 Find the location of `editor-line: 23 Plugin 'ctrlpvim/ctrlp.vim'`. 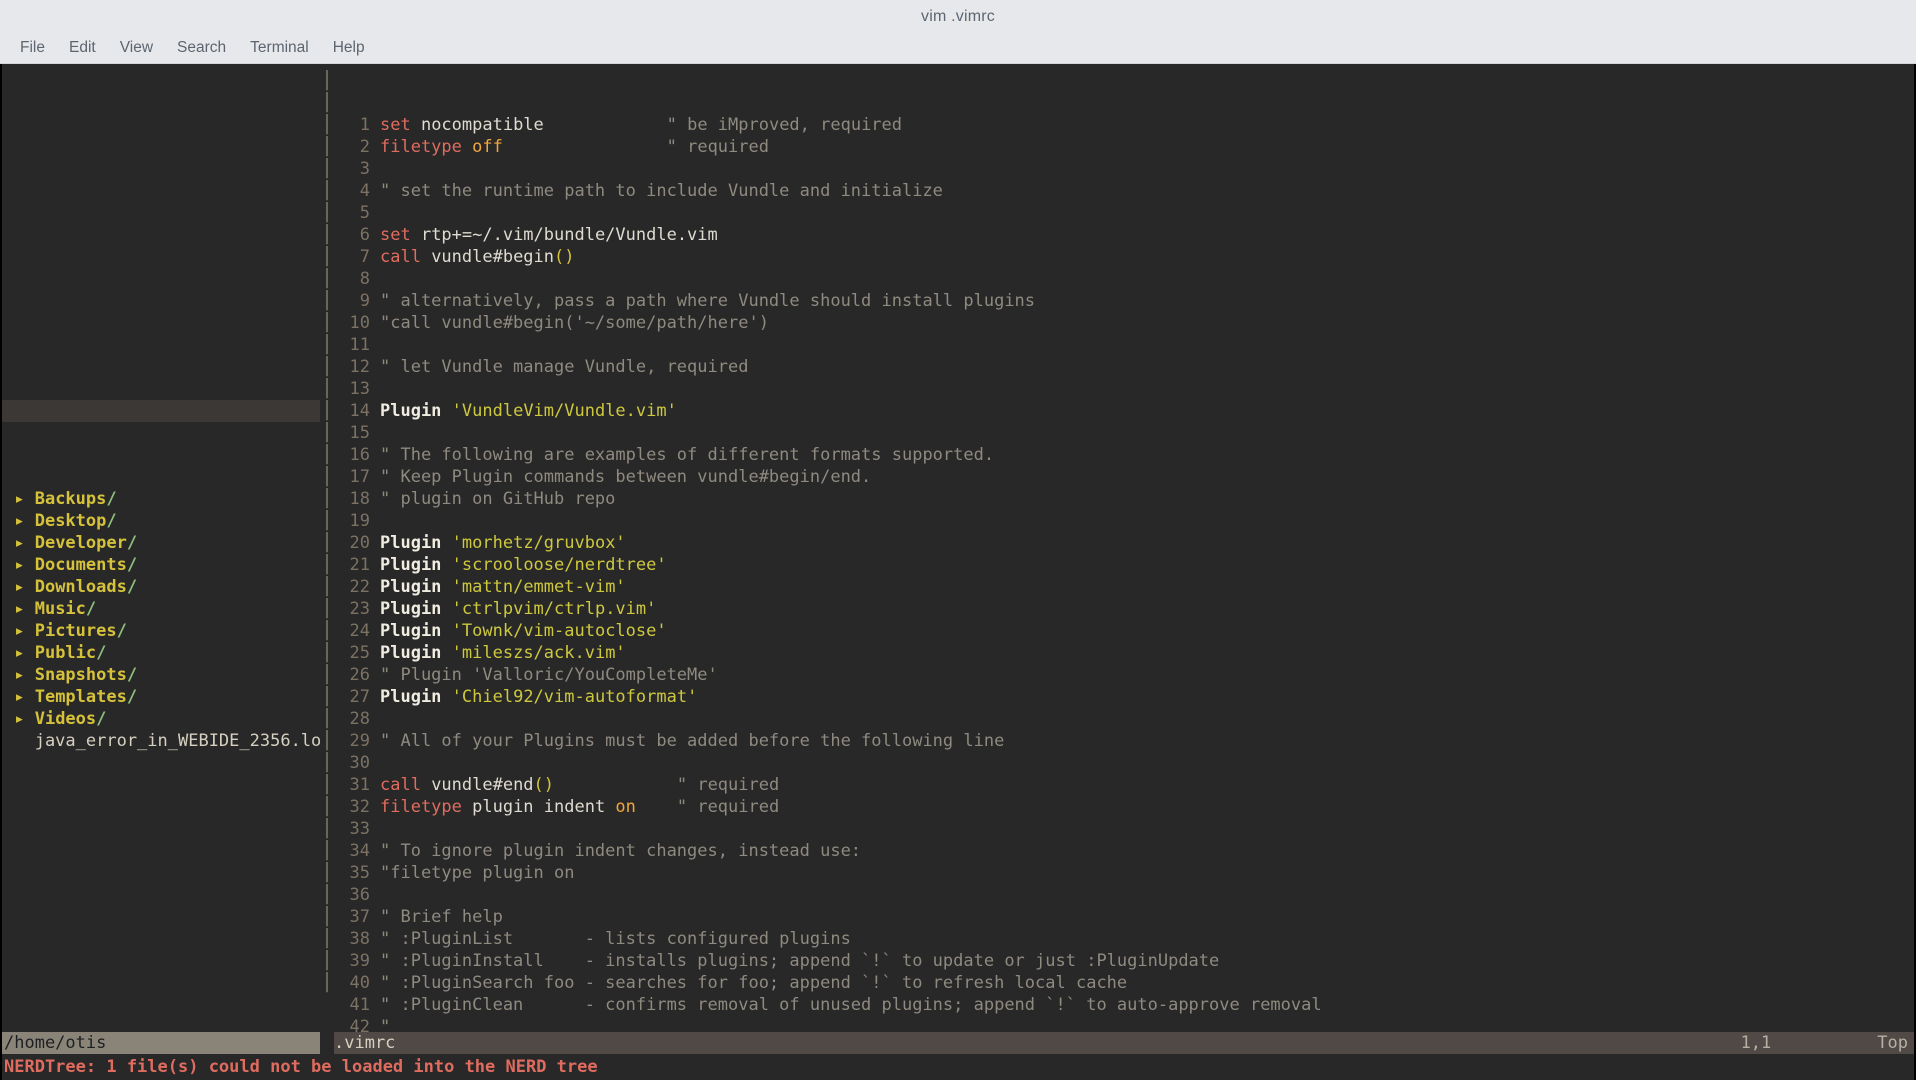

editor-line: 23 Plugin 'ctrlpvim/ctrlp.vim' is located at coordinates (1124, 609).